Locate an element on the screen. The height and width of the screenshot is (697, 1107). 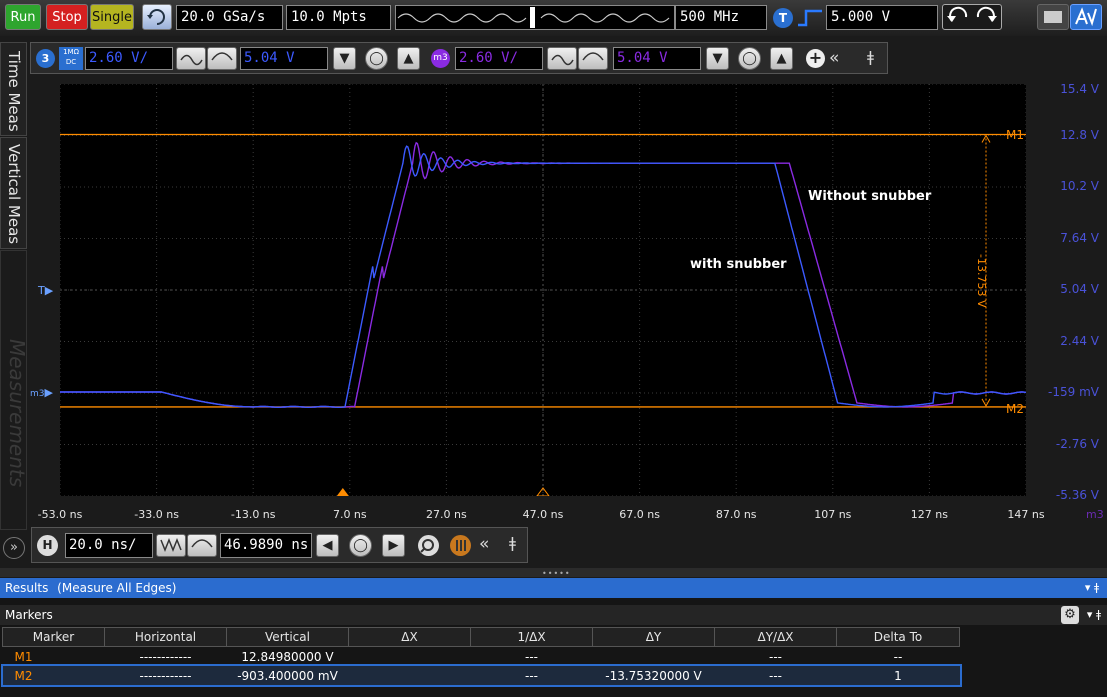
time-scale-field: 20.0 ns/ is located at coordinates (109, 545).